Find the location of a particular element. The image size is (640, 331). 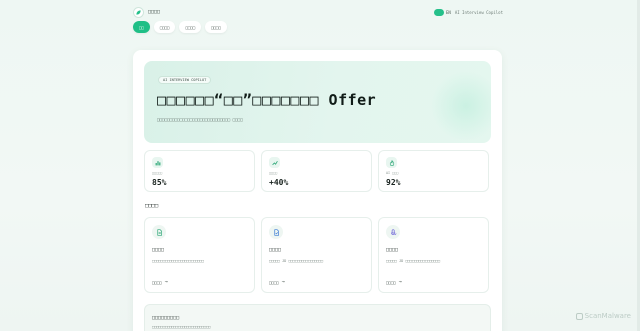

watermark: ScanMalware is located at coordinates (603, 316).